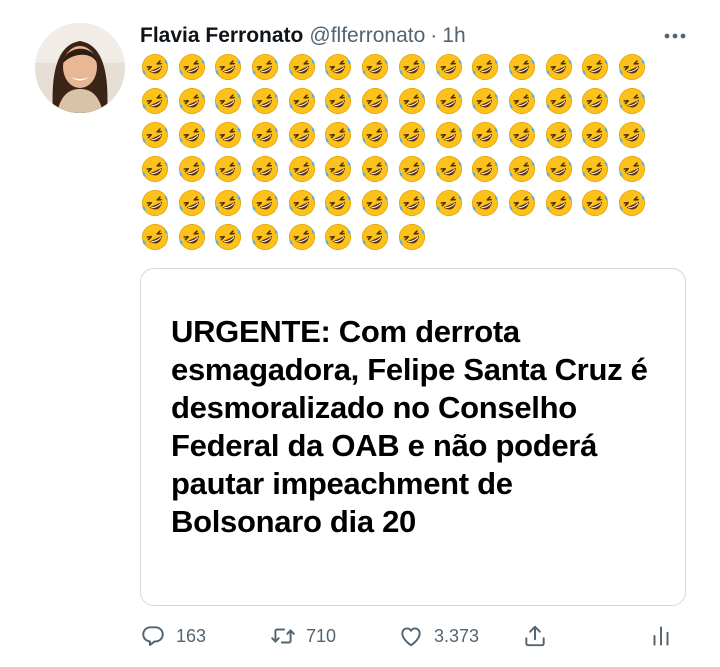 The width and height of the screenshot is (720, 667). What do you see at coordinates (675, 36) in the screenshot?
I see `more-options-button` at bounding box center [675, 36].